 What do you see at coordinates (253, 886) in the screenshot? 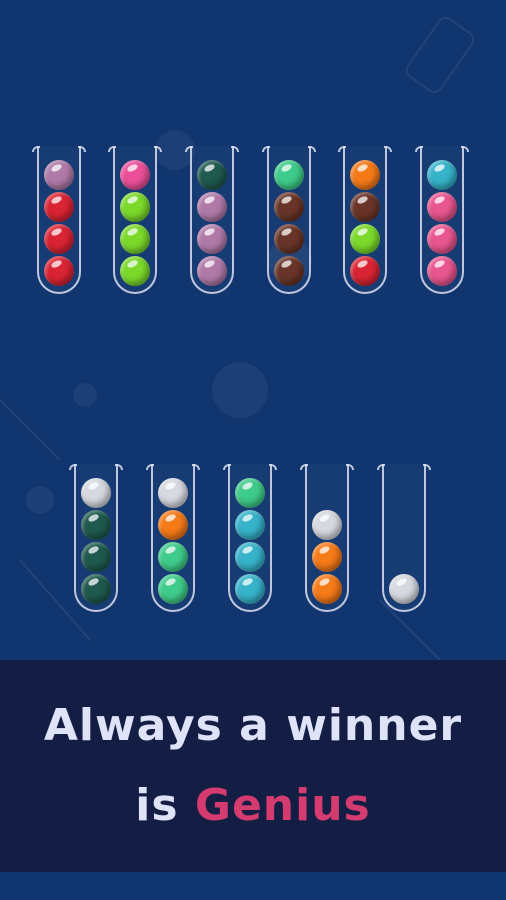
I see `bottom-strip` at bounding box center [253, 886].